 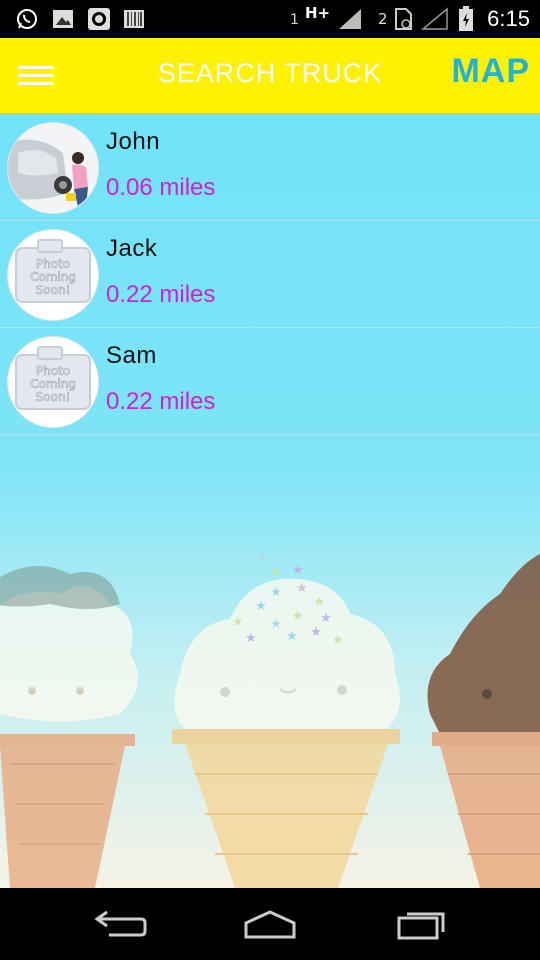 I want to click on clock: 6:15, so click(x=508, y=18).